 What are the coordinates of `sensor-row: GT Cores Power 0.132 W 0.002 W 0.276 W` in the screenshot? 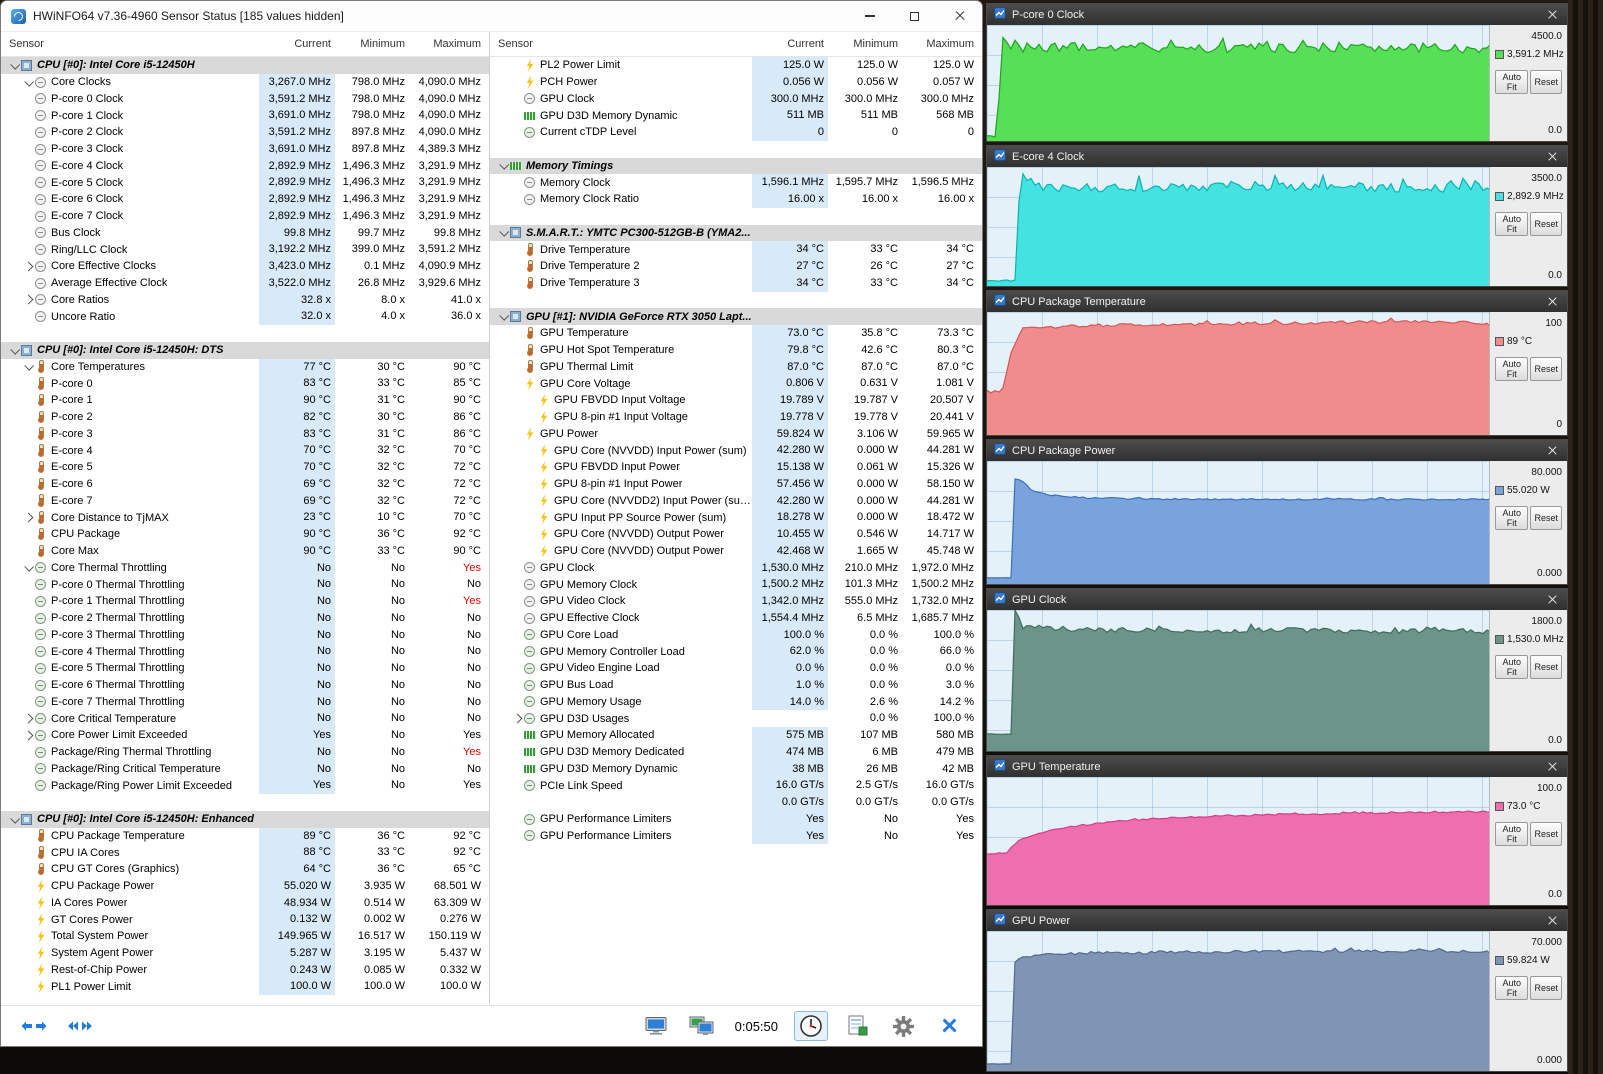 It's located at (245, 919).